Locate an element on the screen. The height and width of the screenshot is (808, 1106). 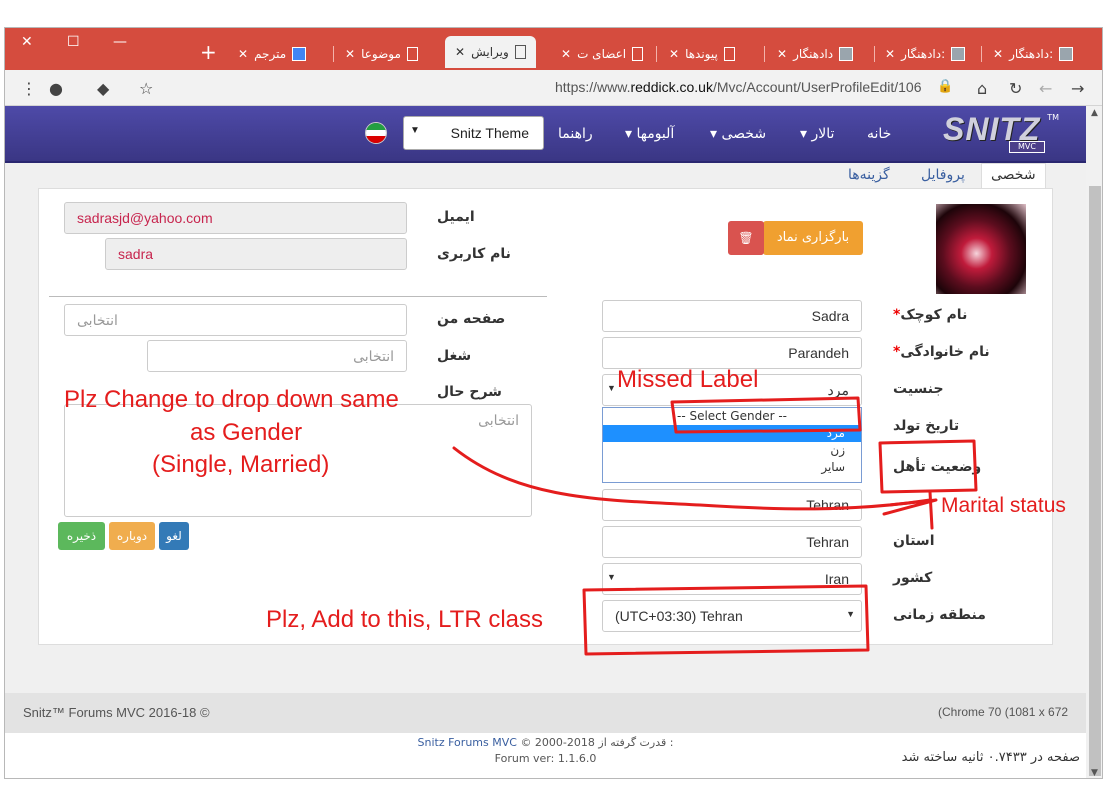
arrow-head is located at coordinates (910, 507).